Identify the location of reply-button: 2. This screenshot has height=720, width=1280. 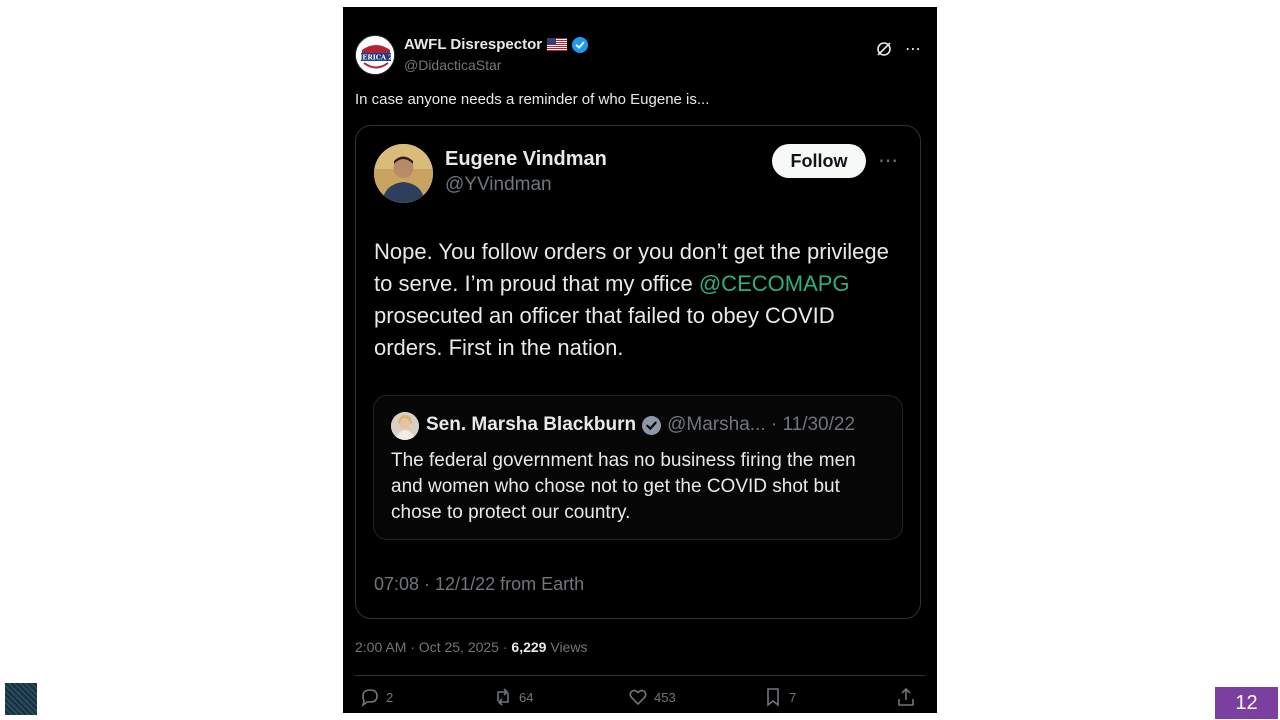
(376, 697).